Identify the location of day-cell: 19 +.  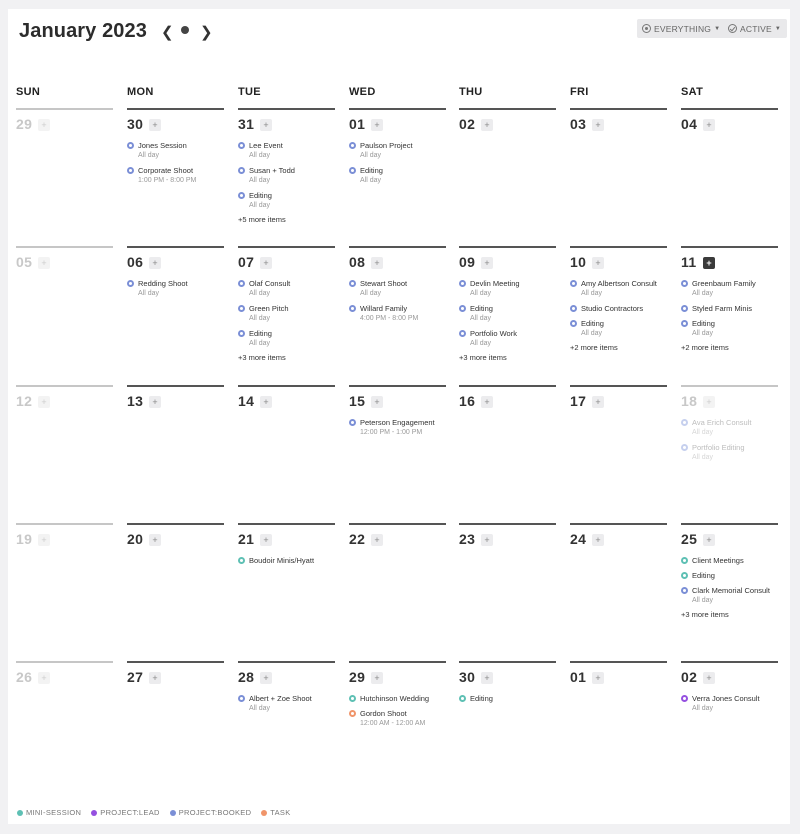
(64, 588).